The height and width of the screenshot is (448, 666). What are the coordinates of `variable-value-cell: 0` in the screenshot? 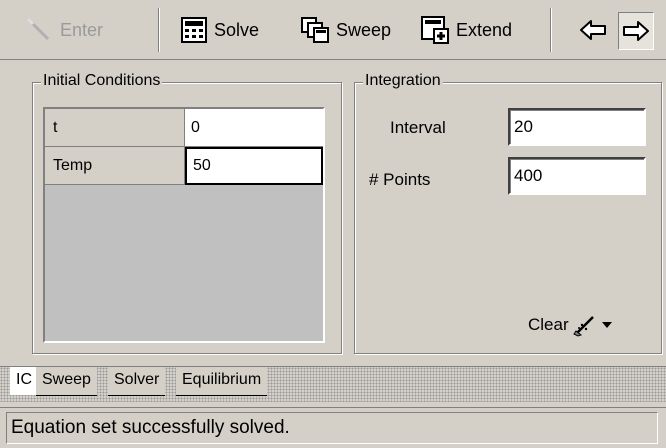 It's located at (254, 128).